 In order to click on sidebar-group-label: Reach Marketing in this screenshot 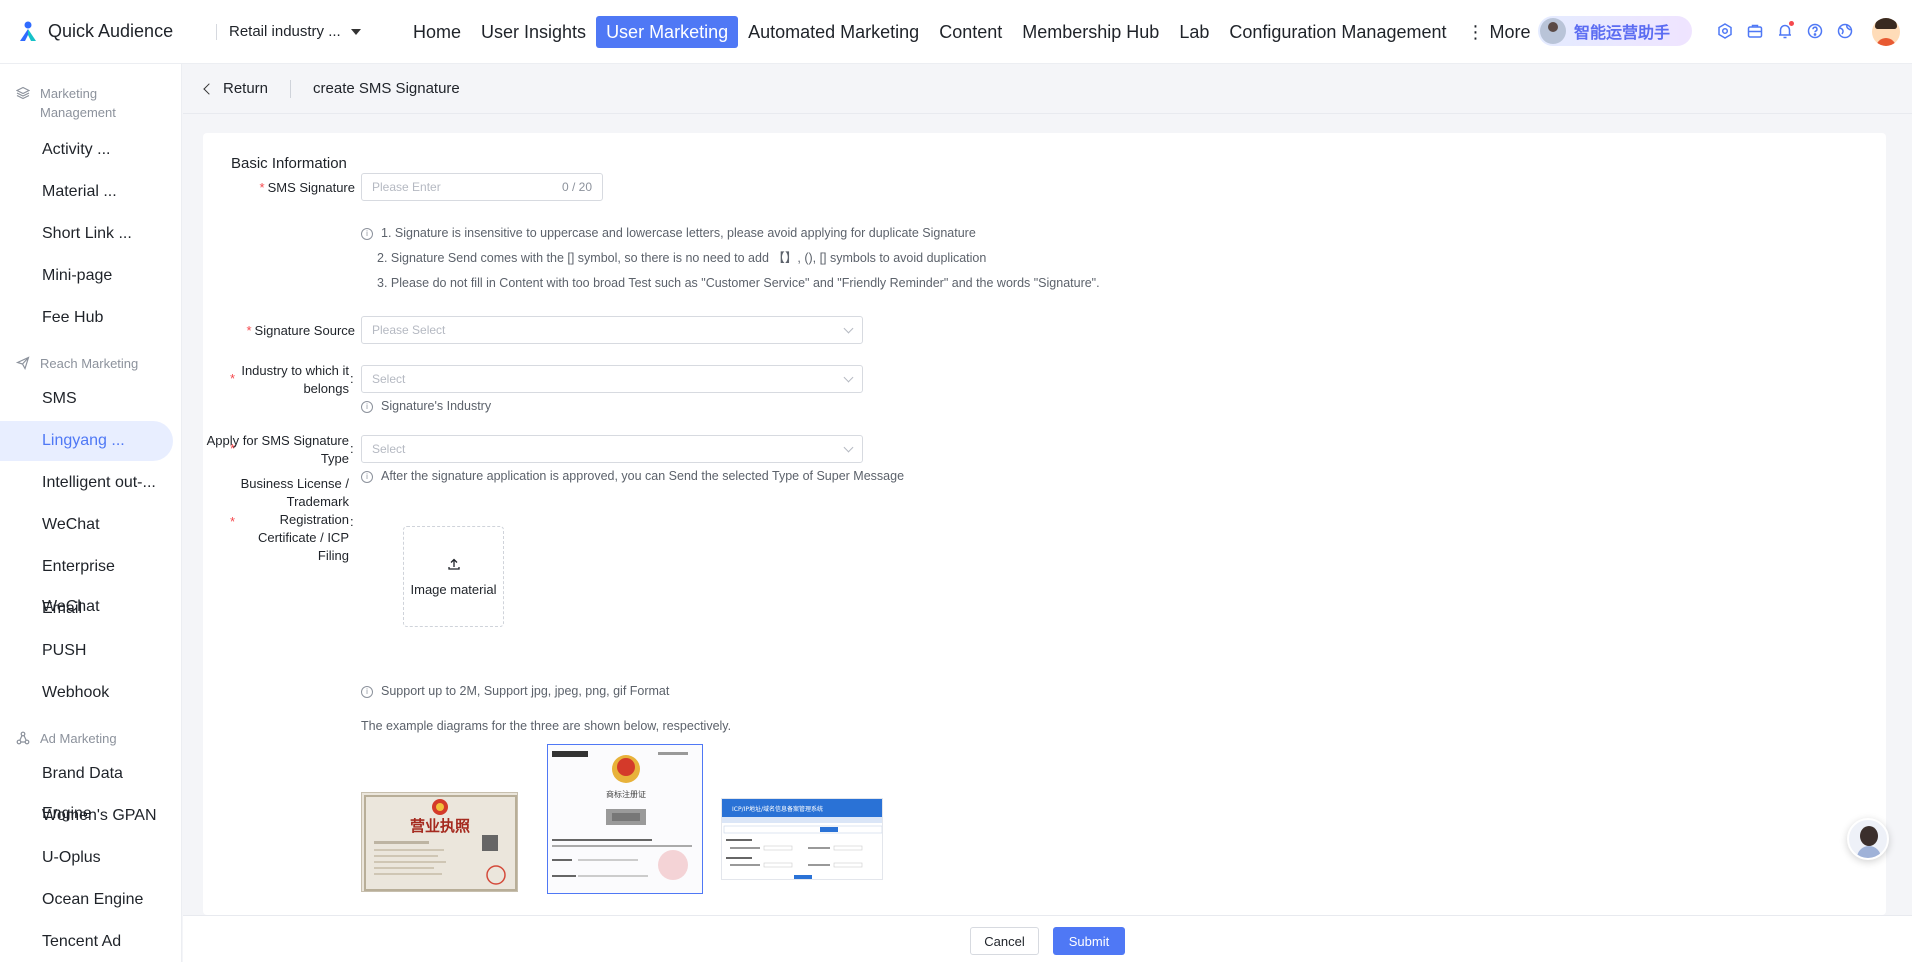, I will do `click(89, 363)`.